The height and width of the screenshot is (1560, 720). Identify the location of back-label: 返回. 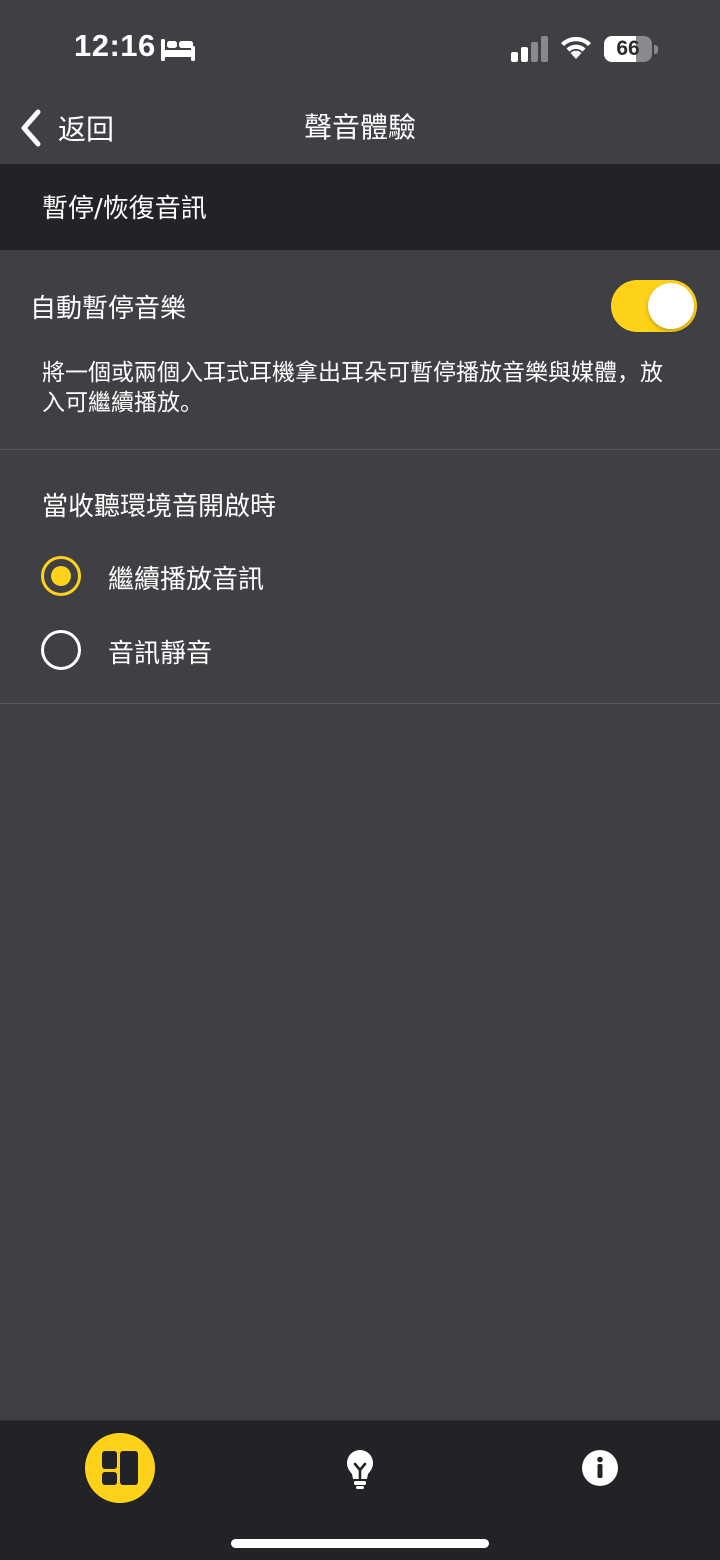
(86, 129).